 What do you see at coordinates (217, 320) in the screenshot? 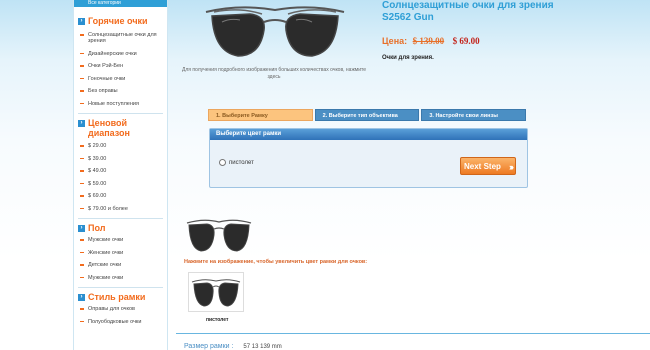
I see `frame-color-thumbnail-label: пистолет` at bounding box center [217, 320].